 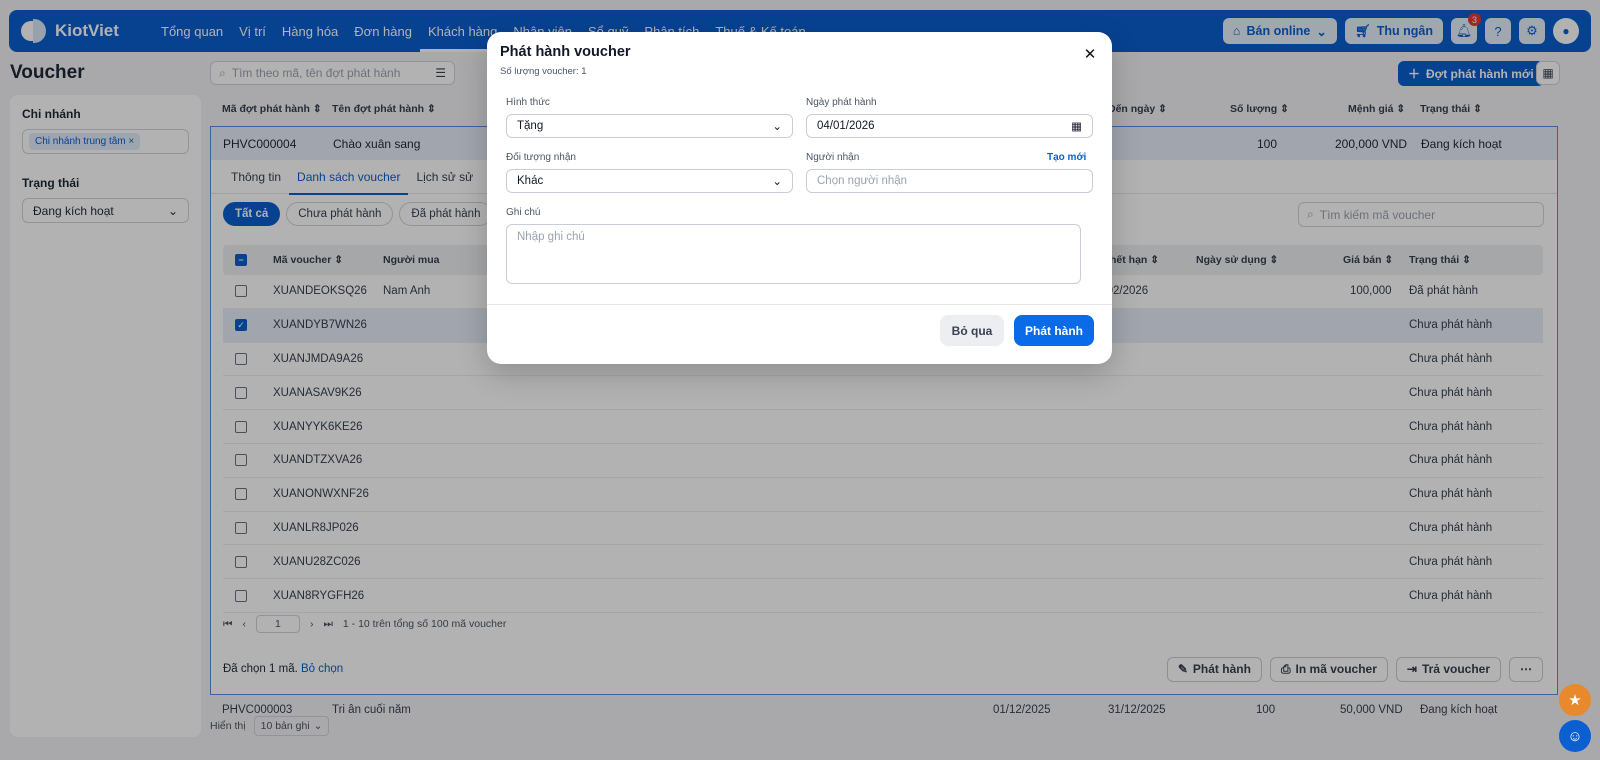 I want to click on recipient-label: Người nhận, so click(x=833, y=157).